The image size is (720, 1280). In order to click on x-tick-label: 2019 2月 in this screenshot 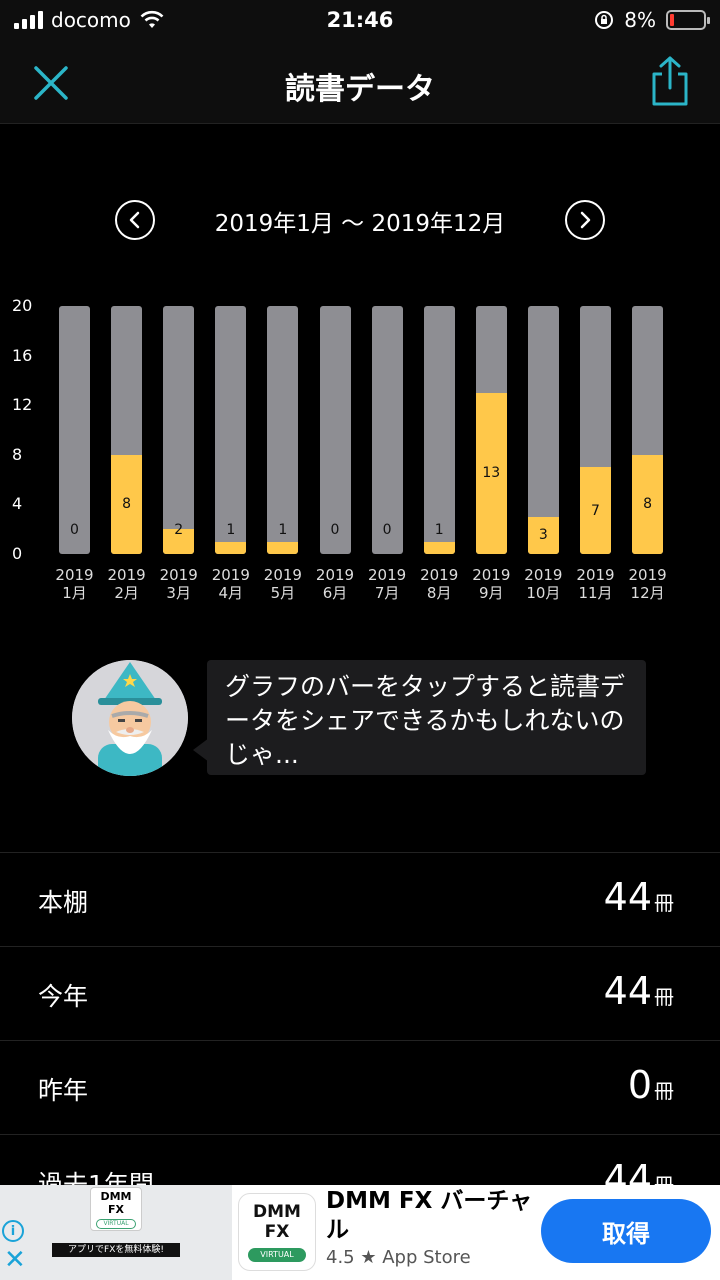, I will do `click(126, 584)`.